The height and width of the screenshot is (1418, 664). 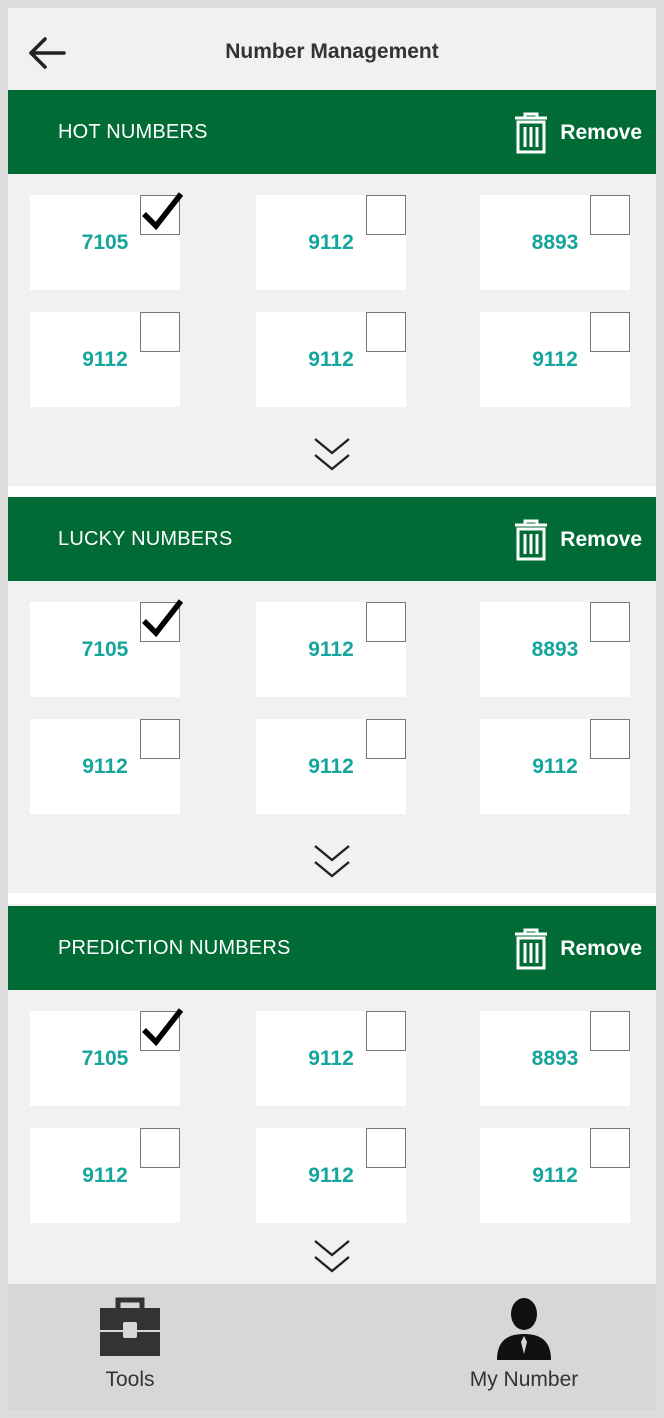 I want to click on section-bar: LUCKY NUMBERS Remove, so click(x=332, y=539).